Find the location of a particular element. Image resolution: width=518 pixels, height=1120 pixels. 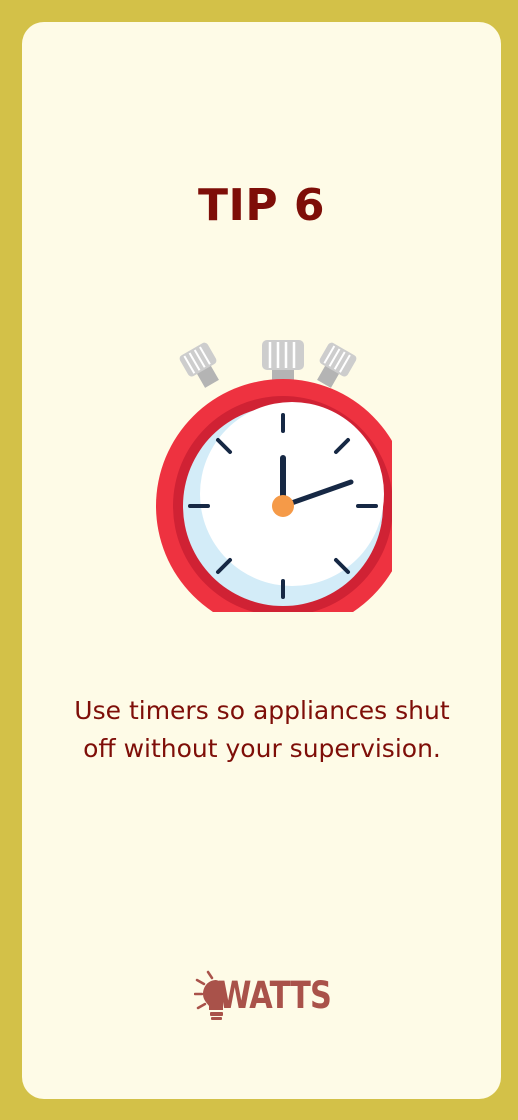

stopwatch-icon is located at coordinates (274, 476).